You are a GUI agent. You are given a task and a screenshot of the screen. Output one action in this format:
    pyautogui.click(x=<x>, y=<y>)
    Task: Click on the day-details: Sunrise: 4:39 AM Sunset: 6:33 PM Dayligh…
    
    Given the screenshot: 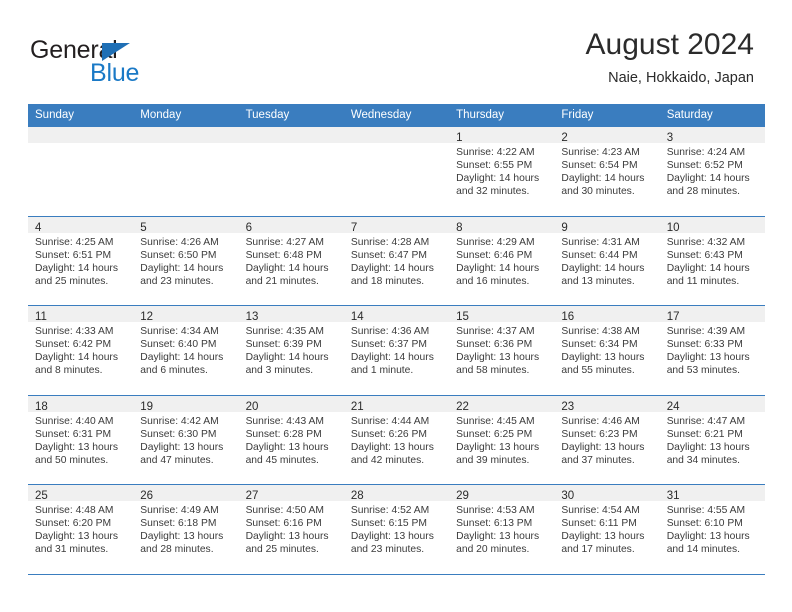 What is the action you would take?
    pyautogui.click(x=712, y=349)
    